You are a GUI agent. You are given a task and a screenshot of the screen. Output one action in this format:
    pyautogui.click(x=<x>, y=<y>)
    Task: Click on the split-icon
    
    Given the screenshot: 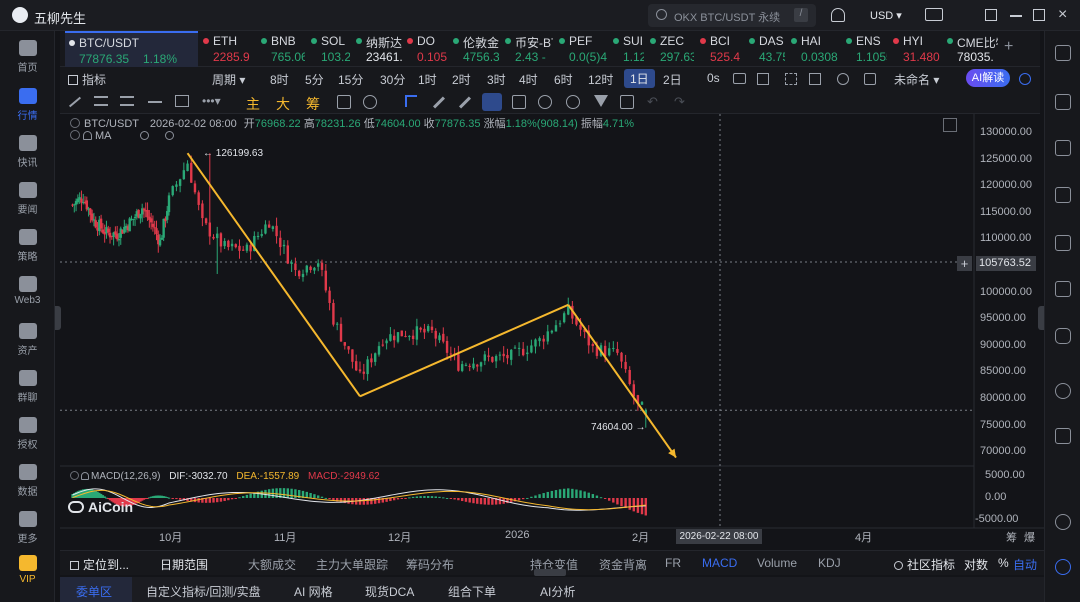 What is the action you would take?
    pyautogui.click(x=815, y=79)
    